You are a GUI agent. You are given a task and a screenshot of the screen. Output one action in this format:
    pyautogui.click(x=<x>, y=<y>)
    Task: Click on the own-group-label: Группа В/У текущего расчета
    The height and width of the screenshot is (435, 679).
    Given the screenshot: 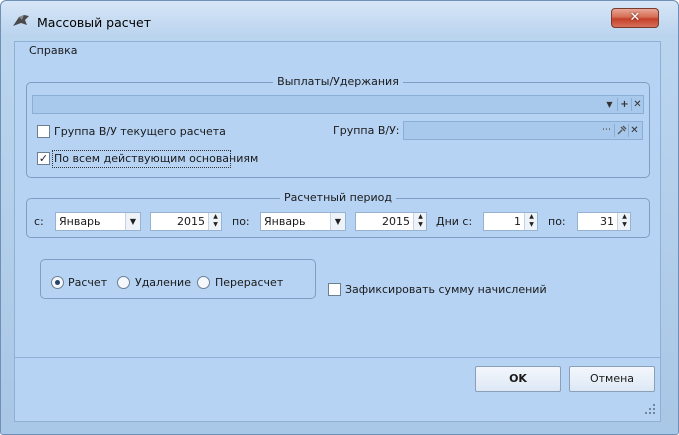 What is the action you would take?
    pyautogui.click(x=140, y=131)
    